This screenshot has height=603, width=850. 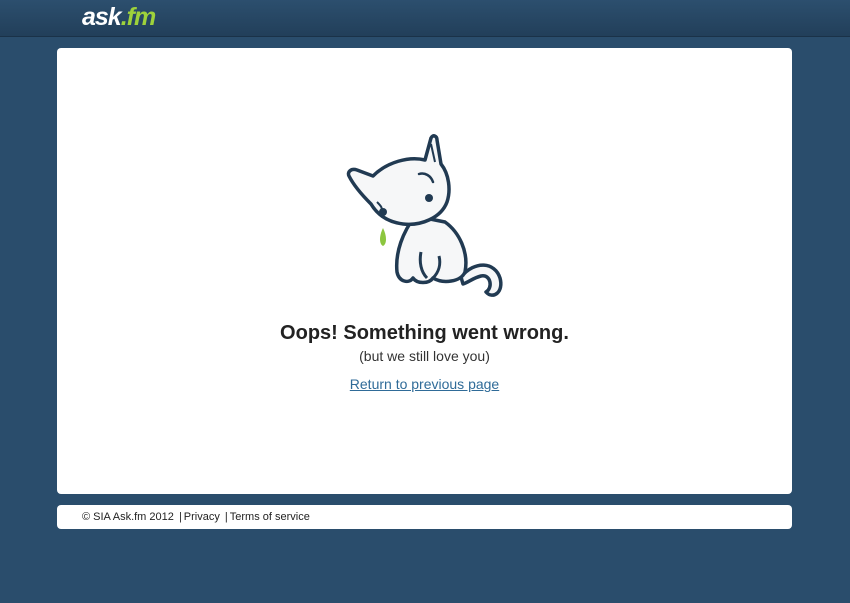 I want to click on error-title: Oops! Something went wrong., so click(x=424, y=333).